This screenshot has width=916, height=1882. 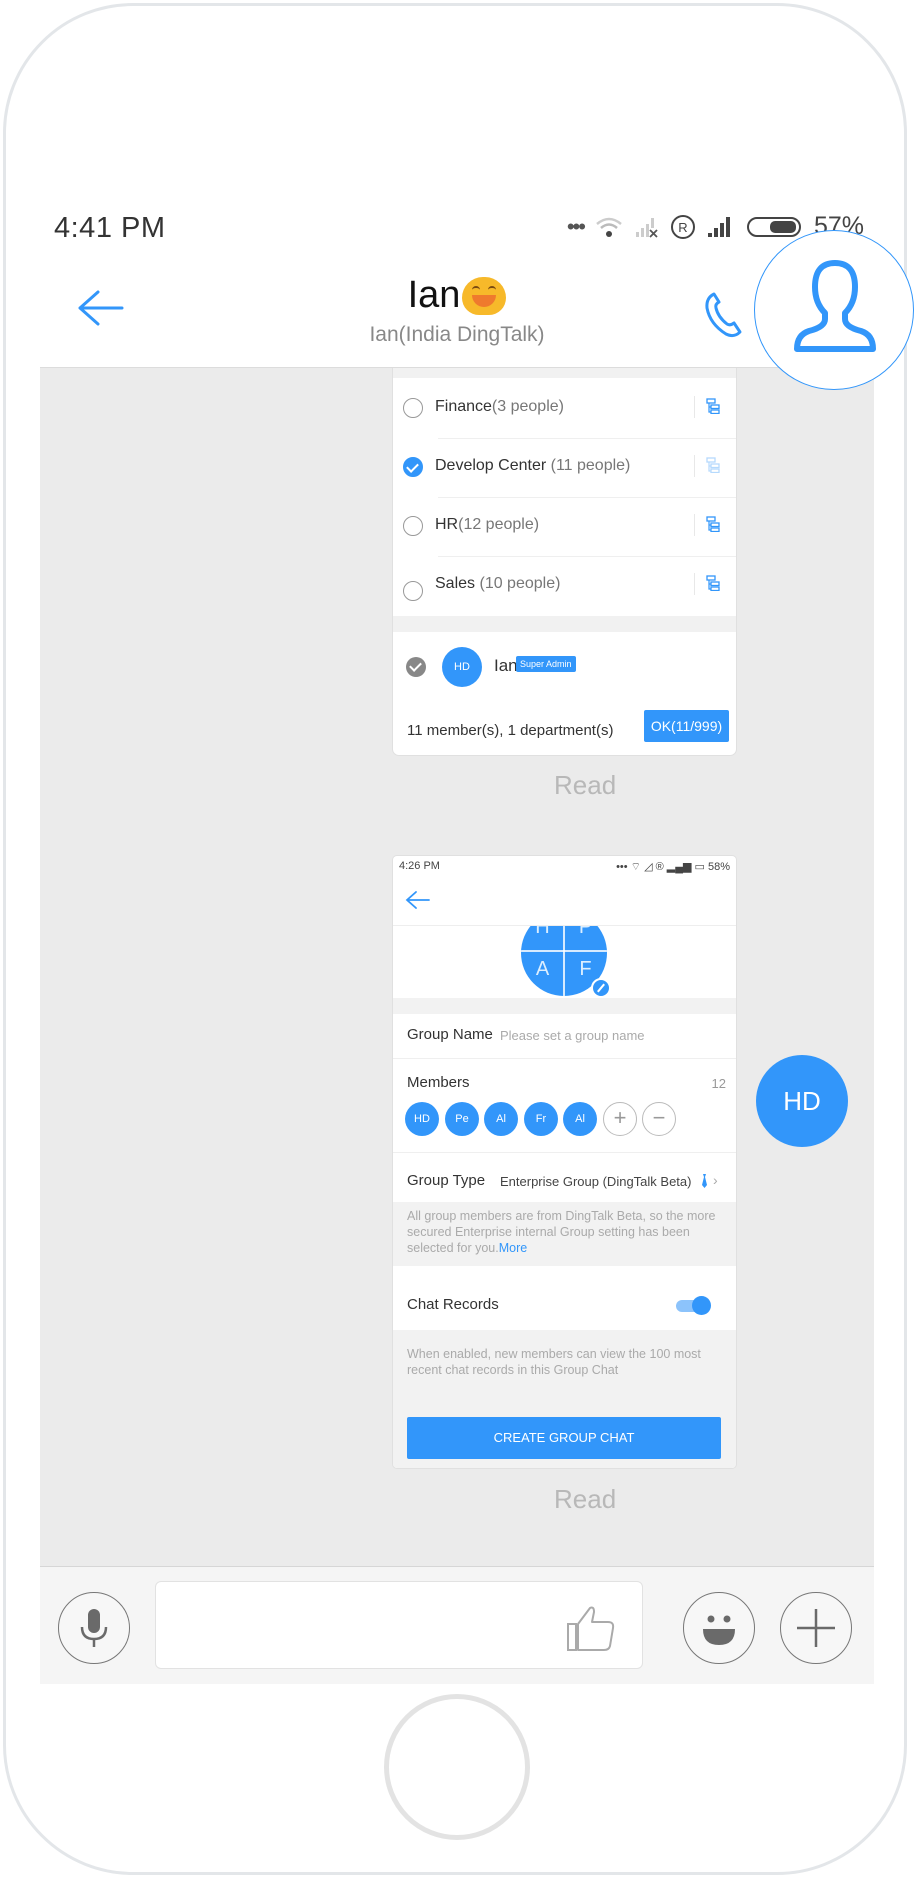 What do you see at coordinates (596, 1181) in the screenshot?
I see `group-type-value: Enterprise Group (DingTalk Beta)` at bounding box center [596, 1181].